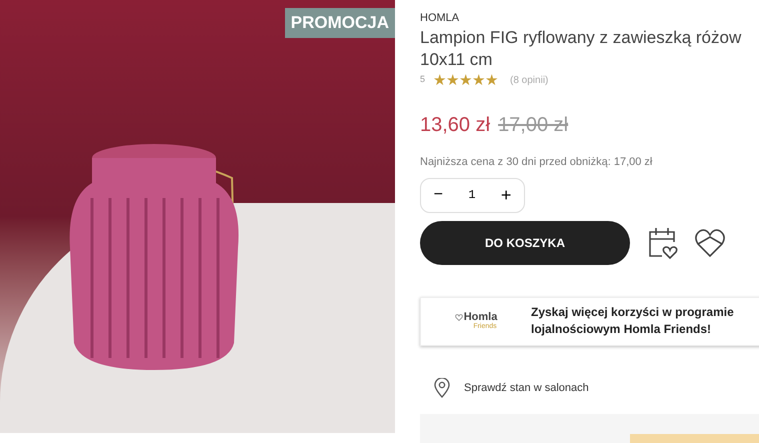 The height and width of the screenshot is (443, 759). I want to click on location-pin-icon, so click(442, 388).